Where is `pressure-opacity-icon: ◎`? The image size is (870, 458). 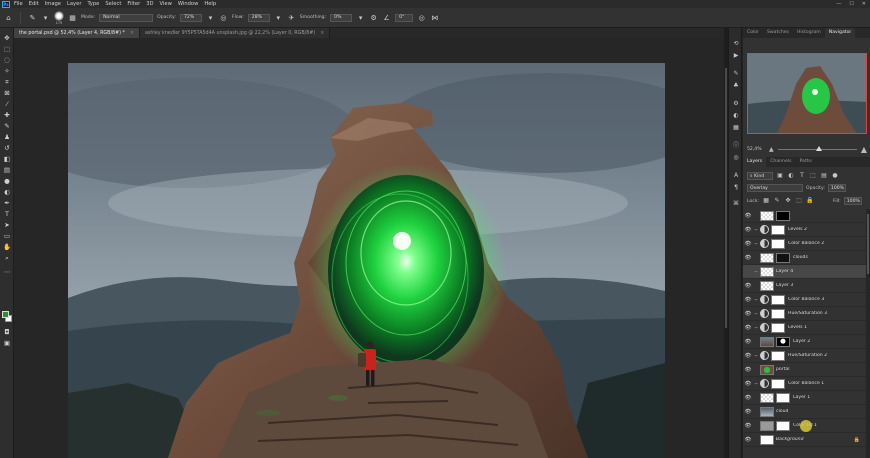 pressure-opacity-icon: ◎ is located at coordinates (223, 17).